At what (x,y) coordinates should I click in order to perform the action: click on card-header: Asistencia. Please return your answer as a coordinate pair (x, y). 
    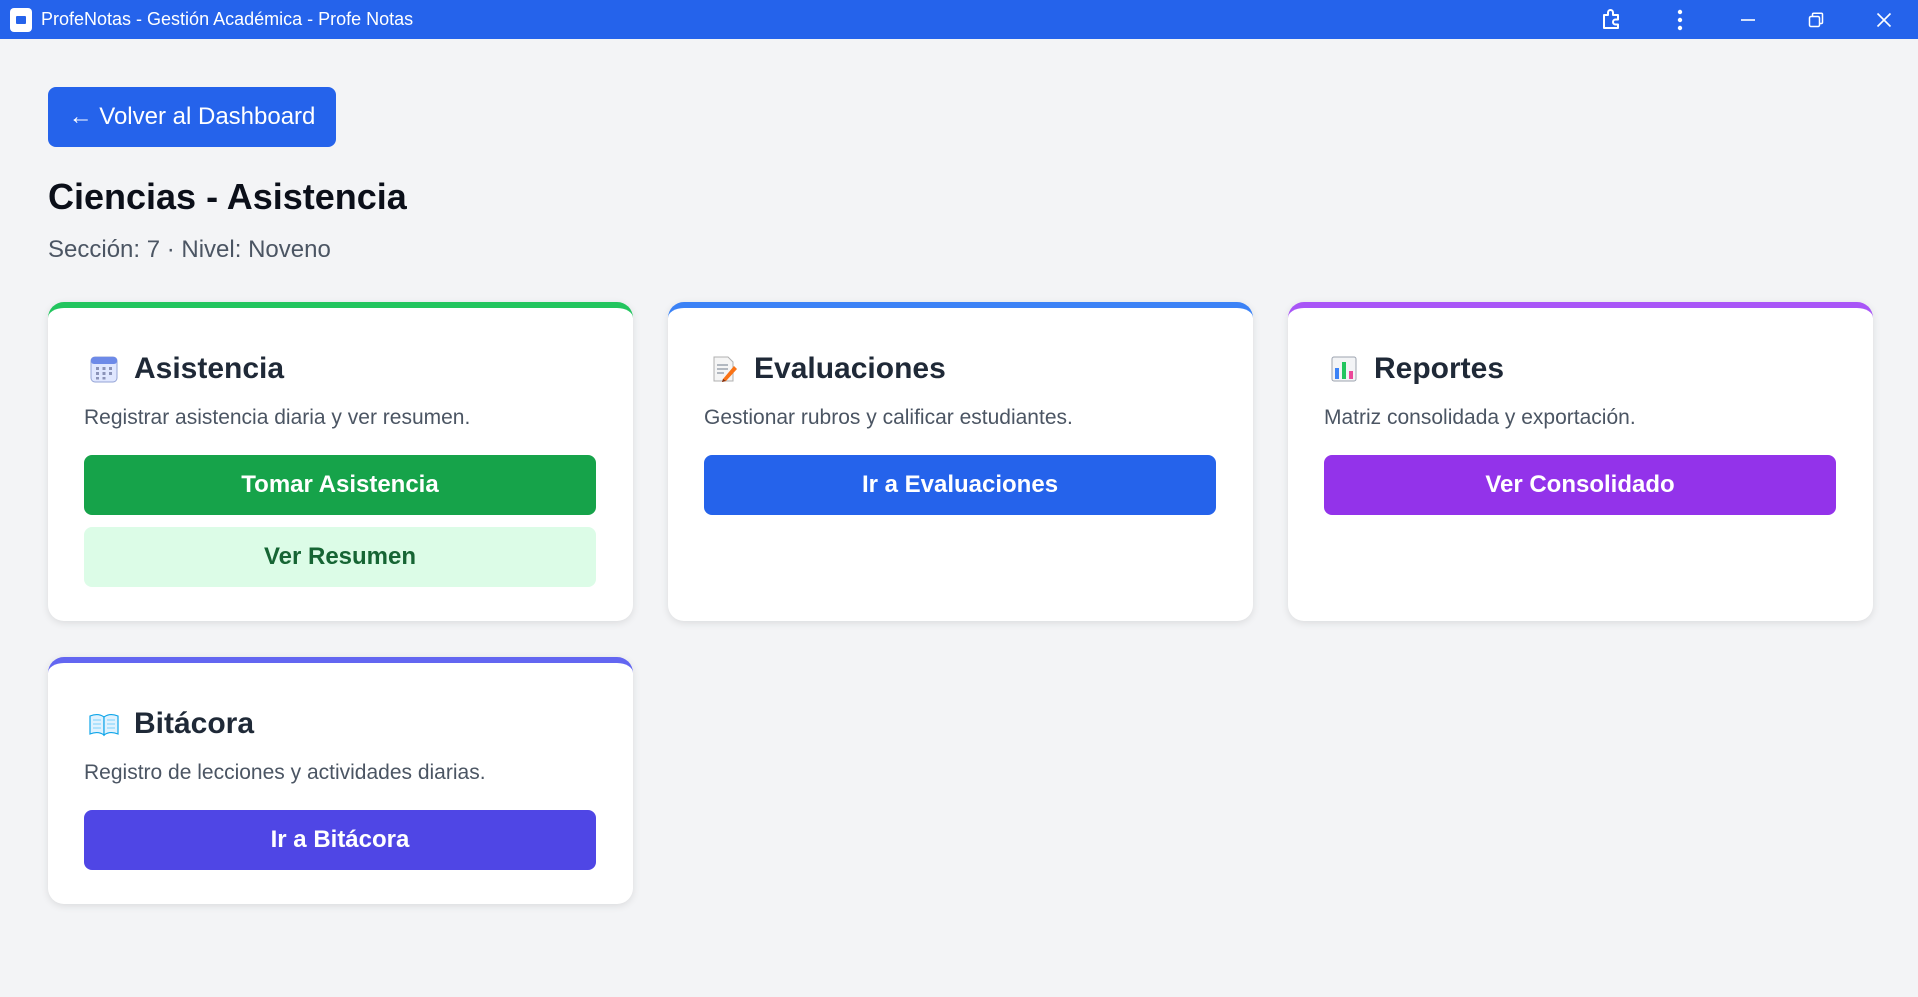
    Looking at the image, I should click on (186, 369).